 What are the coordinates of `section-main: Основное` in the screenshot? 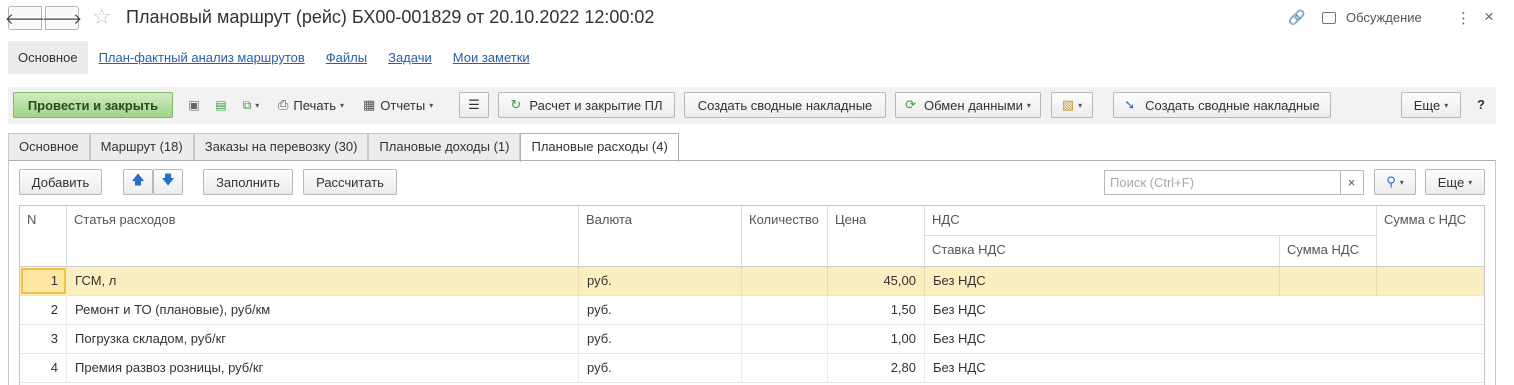 It's located at (48, 57).